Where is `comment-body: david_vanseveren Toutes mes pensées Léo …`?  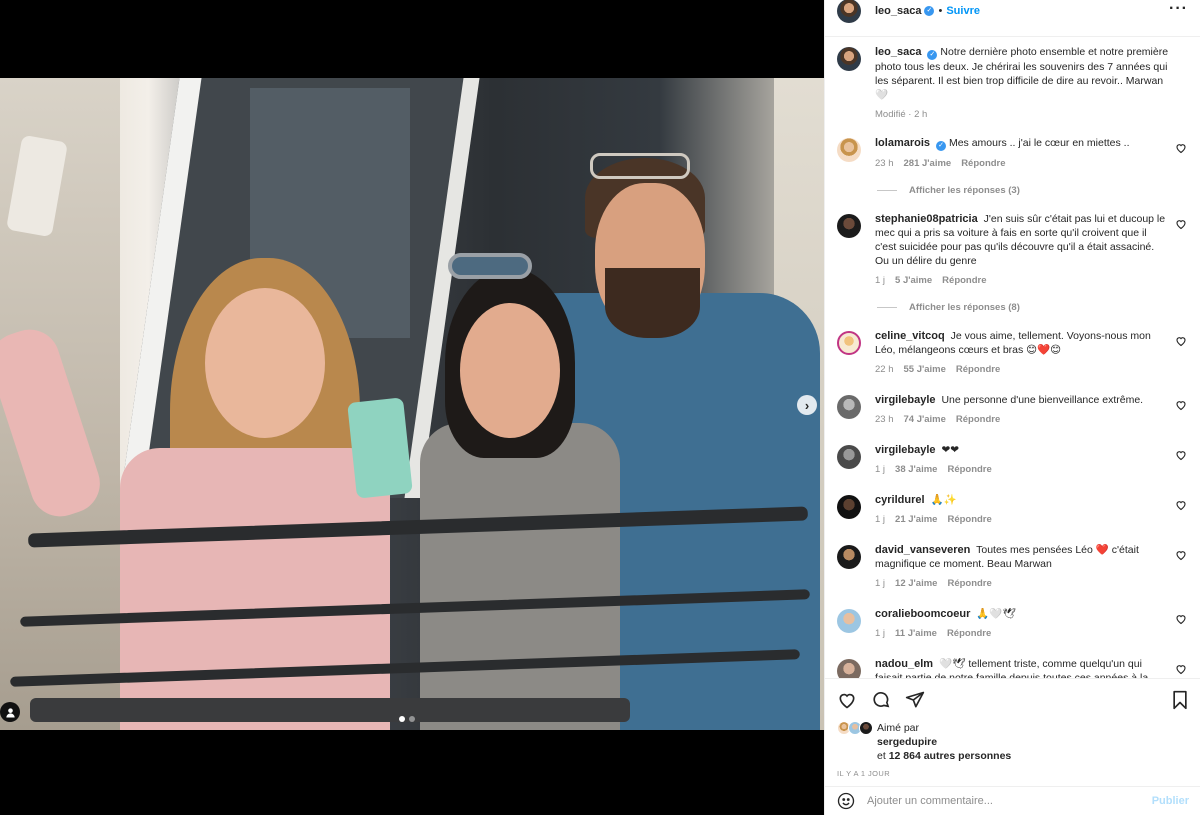 comment-body: david_vanseveren Toutes mes pensées Léo … is located at coordinates (1022, 567).